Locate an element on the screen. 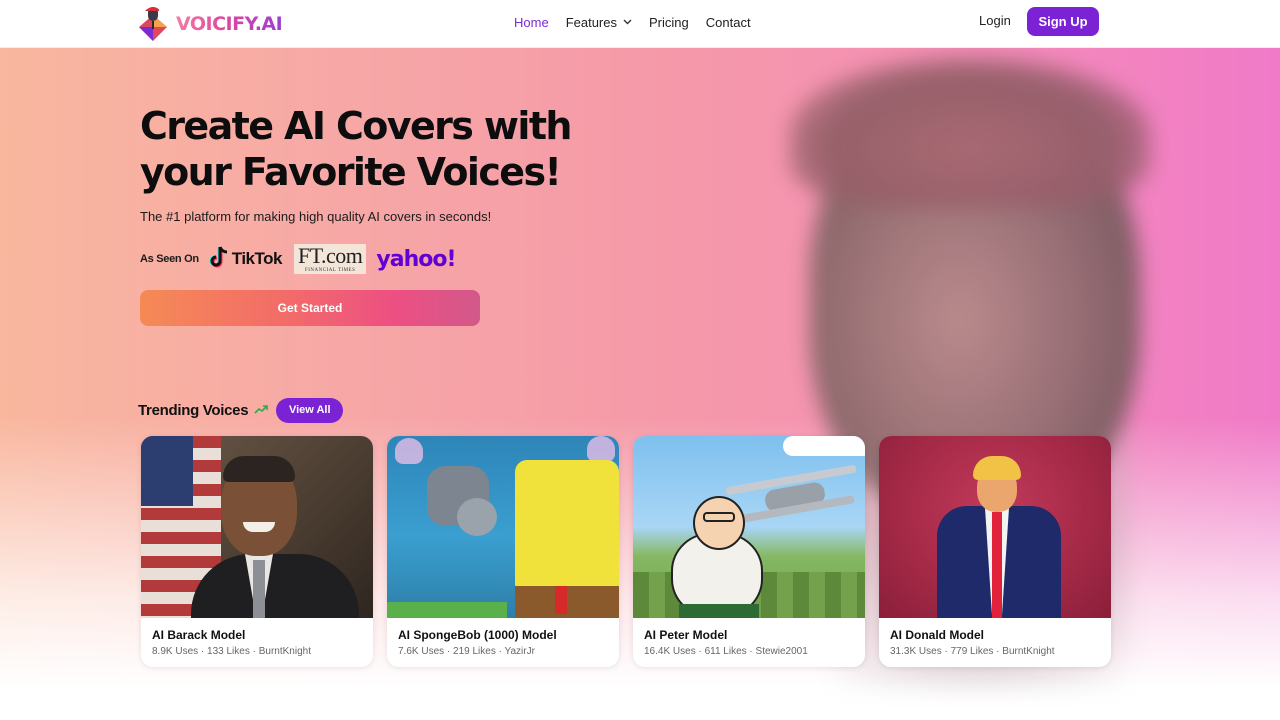 Image resolution: width=1280 pixels, height=720 pixels. login-link: Login is located at coordinates (995, 20).